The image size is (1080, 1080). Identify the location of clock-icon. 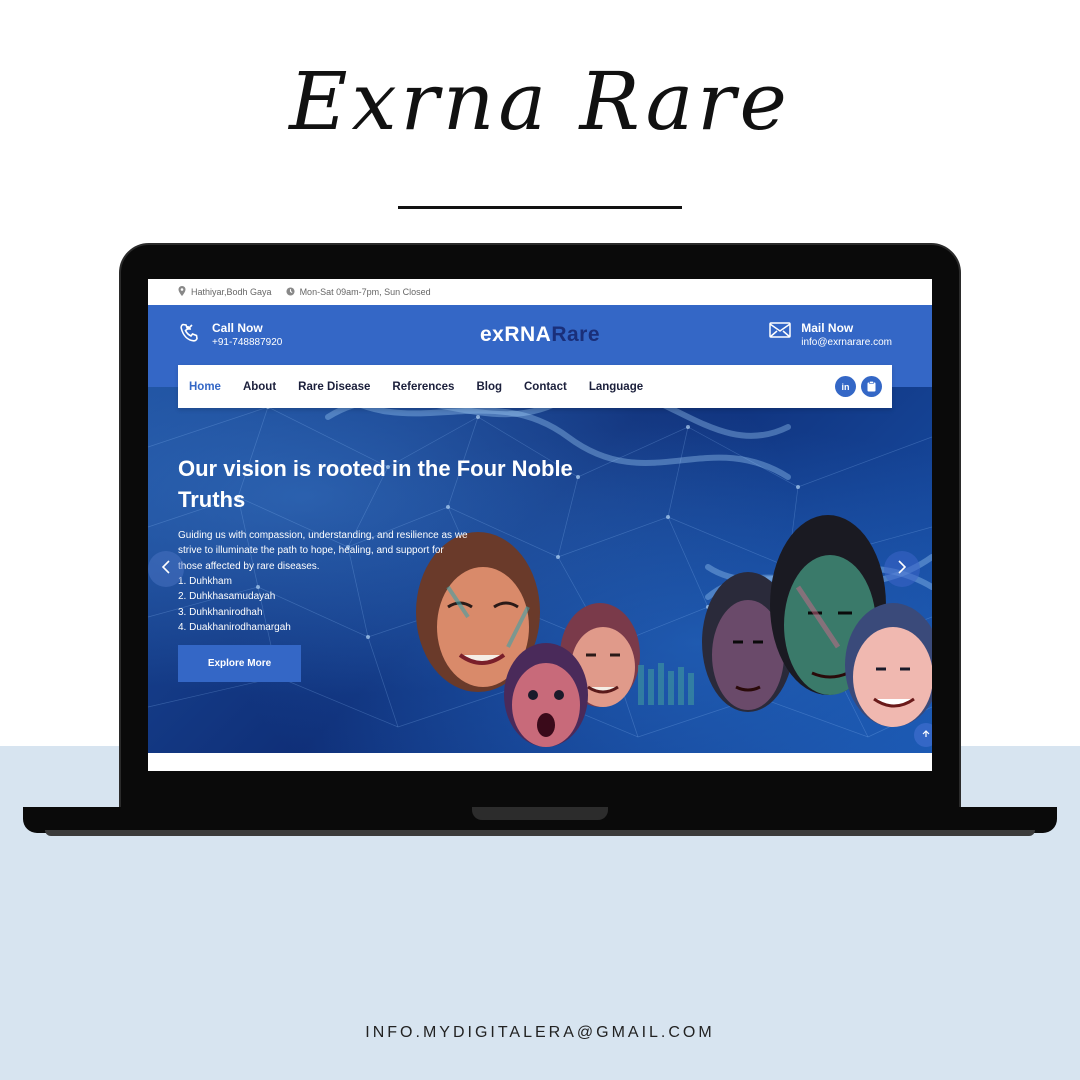
(290, 292).